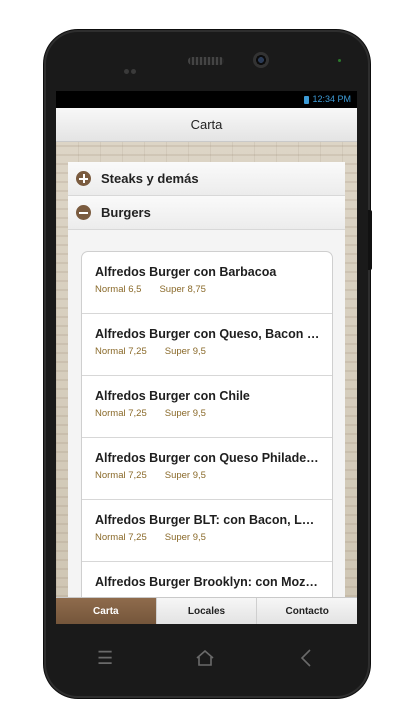 The height and width of the screenshot is (723, 408). What do you see at coordinates (206, 99) in the screenshot?
I see `status-bar: 12:34 PM` at bounding box center [206, 99].